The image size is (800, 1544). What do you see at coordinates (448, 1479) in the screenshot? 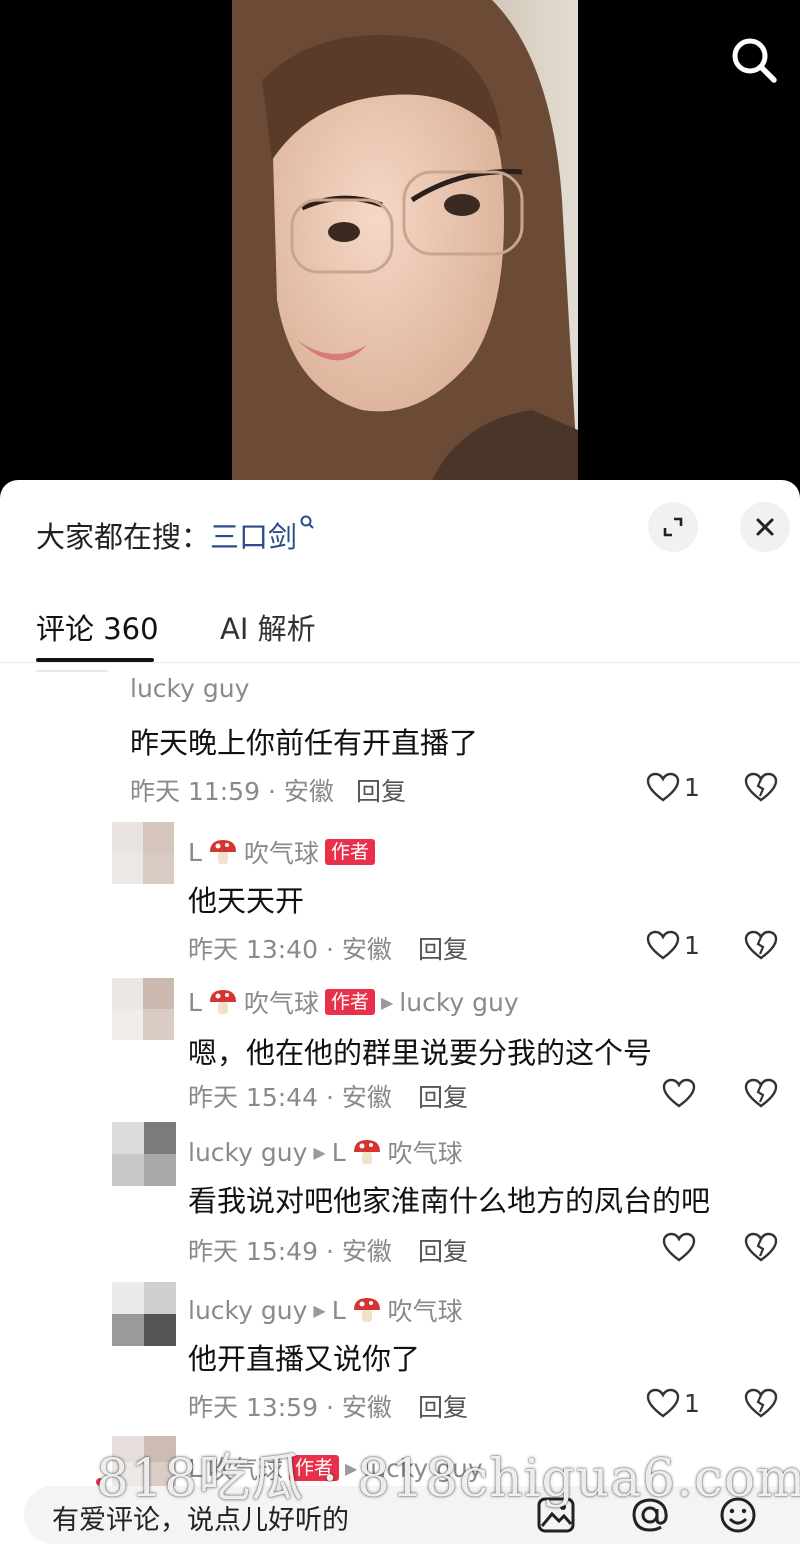
I see `watermark: 818吃瓜 · 818chigua6.com` at bounding box center [448, 1479].